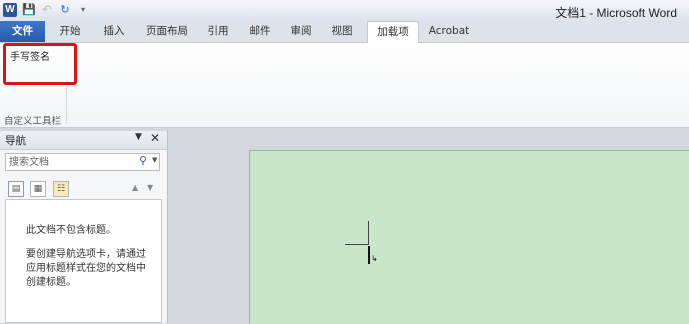  What do you see at coordinates (71, 230) in the screenshot?
I see `nav-empty-message: 此文档不包含标题。` at bounding box center [71, 230].